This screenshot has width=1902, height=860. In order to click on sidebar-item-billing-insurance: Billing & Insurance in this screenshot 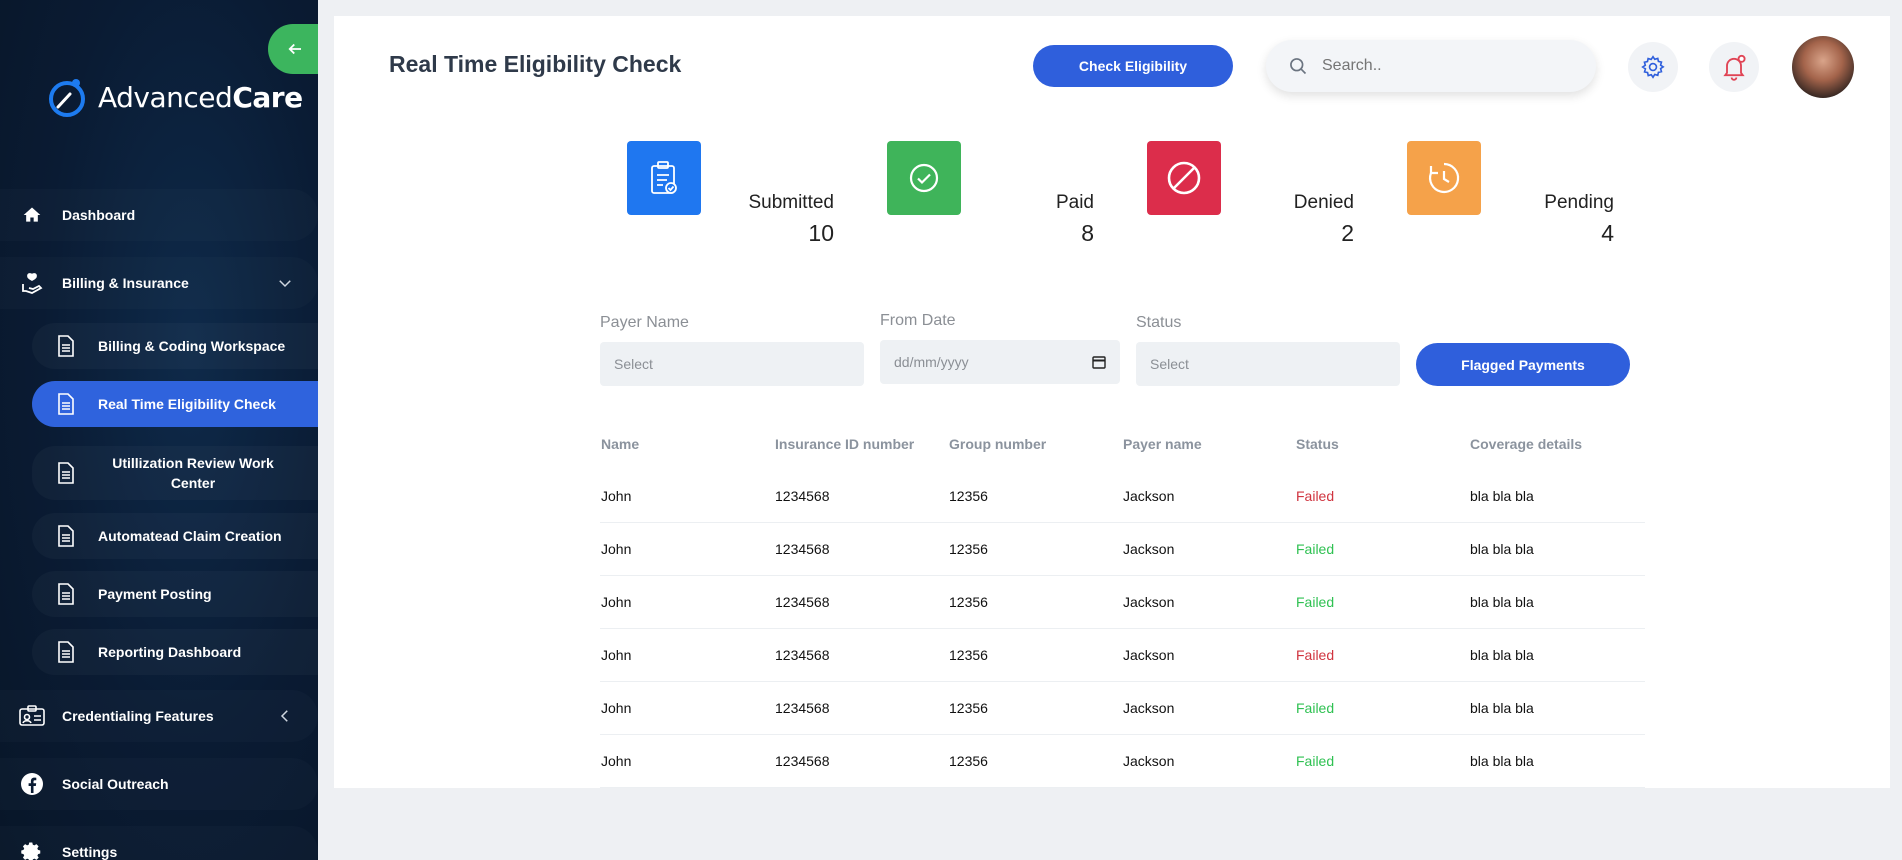, I will do `click(159, 283)`.